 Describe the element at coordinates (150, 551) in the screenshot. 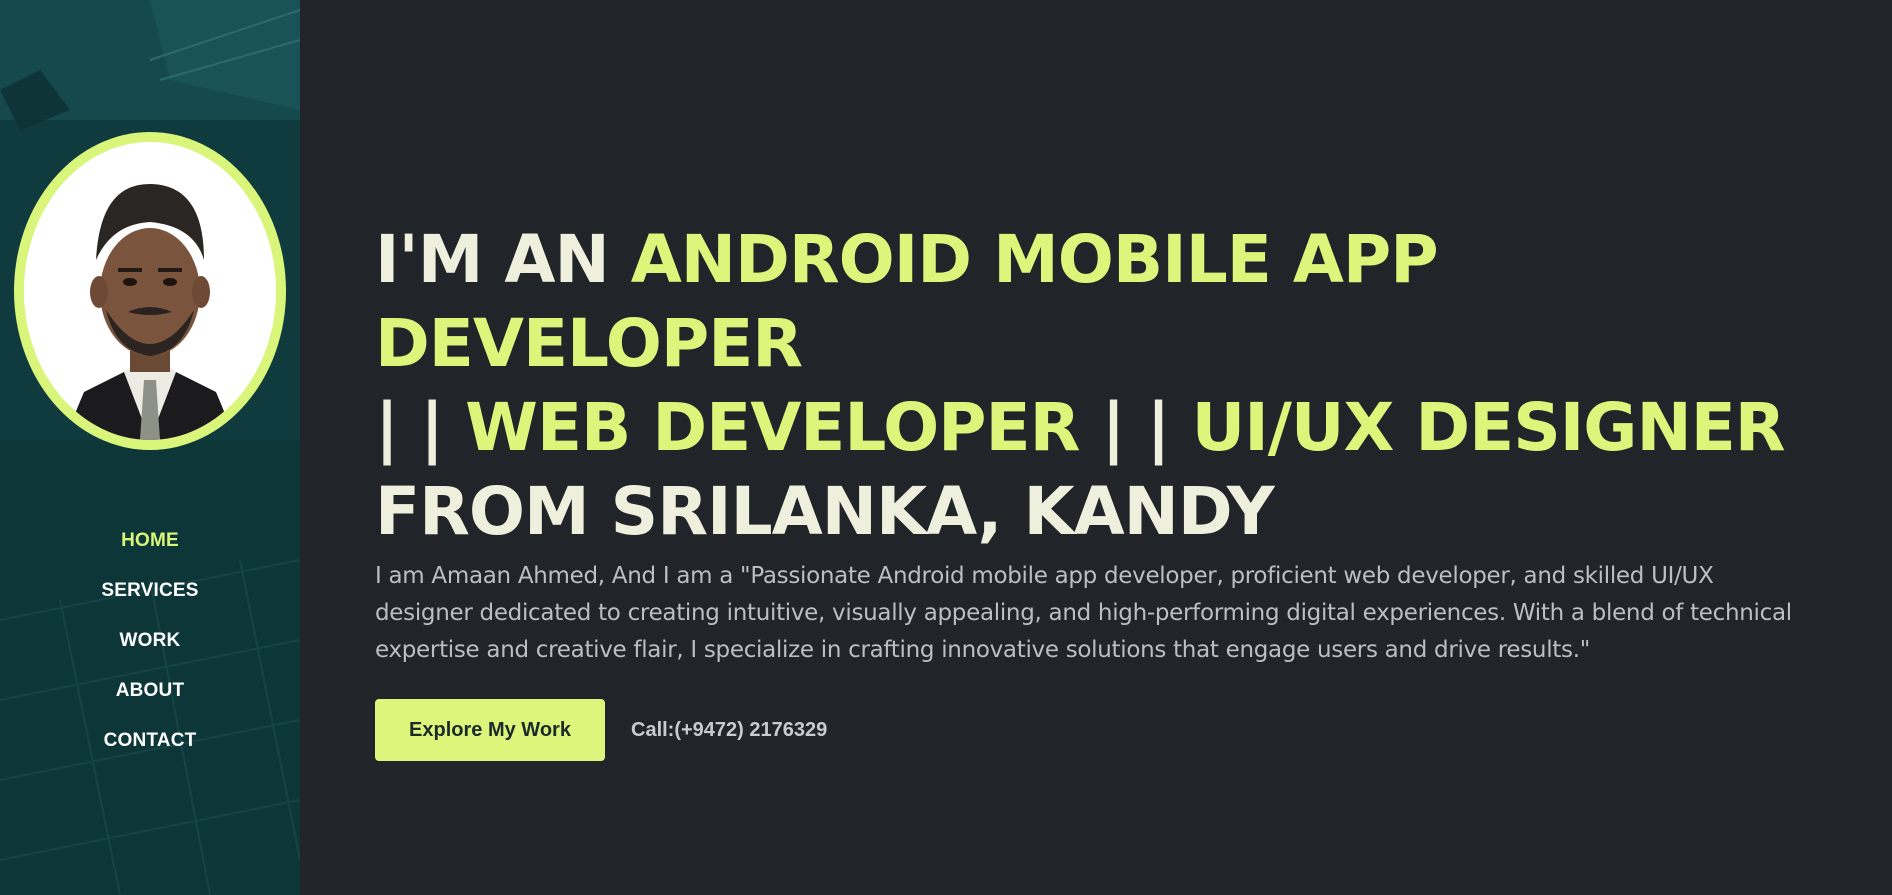

I see `nav-item-home: HOME` at that location.